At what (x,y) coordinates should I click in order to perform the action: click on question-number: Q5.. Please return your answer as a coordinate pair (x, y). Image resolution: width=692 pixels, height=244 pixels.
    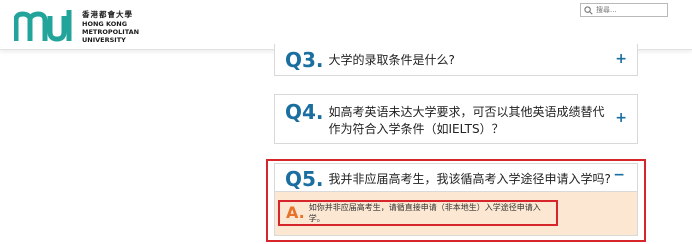
    Looking at the image, I should click on (304, 179).